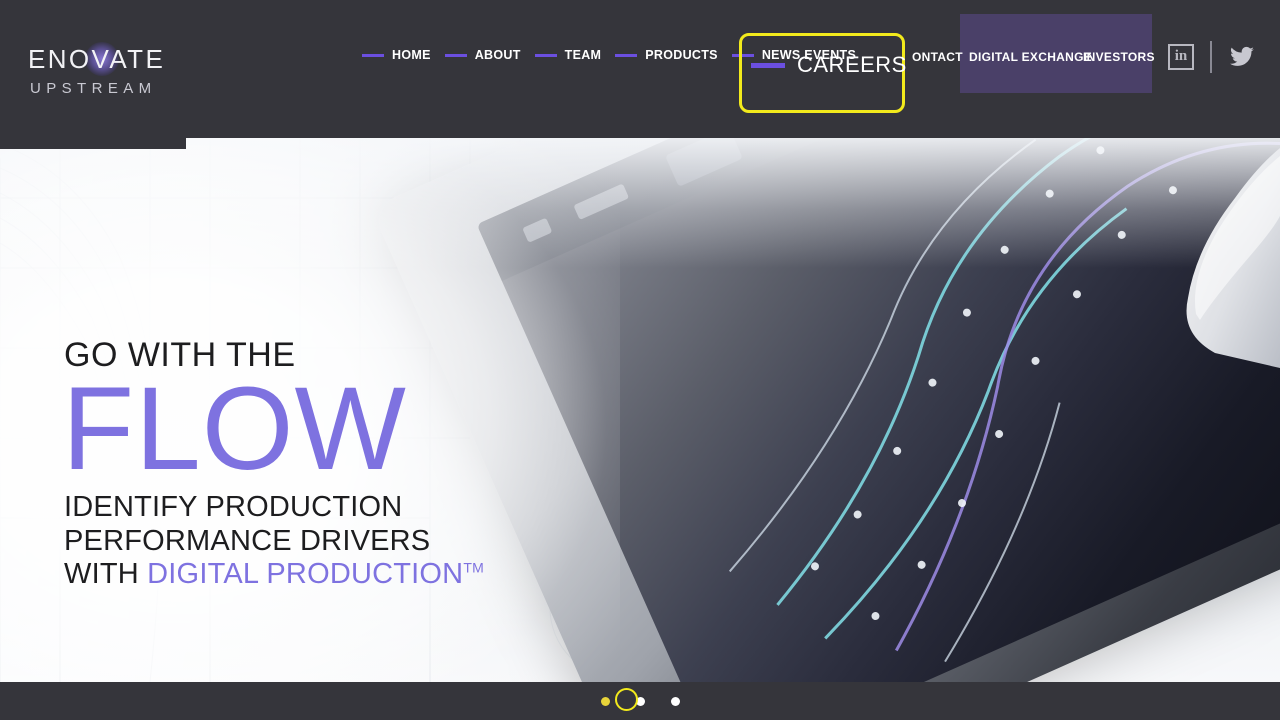 Image resolution: width=1280 pixels, height=720 pixels. I want to click on carousel-dot-highlight-annotation, so click(626, 699).